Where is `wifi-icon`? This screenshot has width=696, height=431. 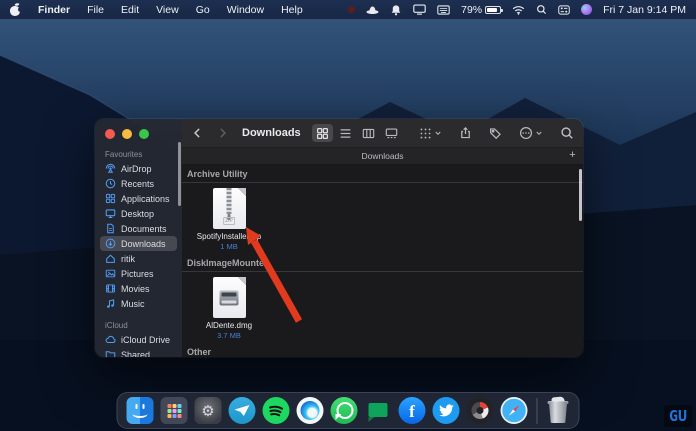 wifi-icon is located at coordinates (518, 10).